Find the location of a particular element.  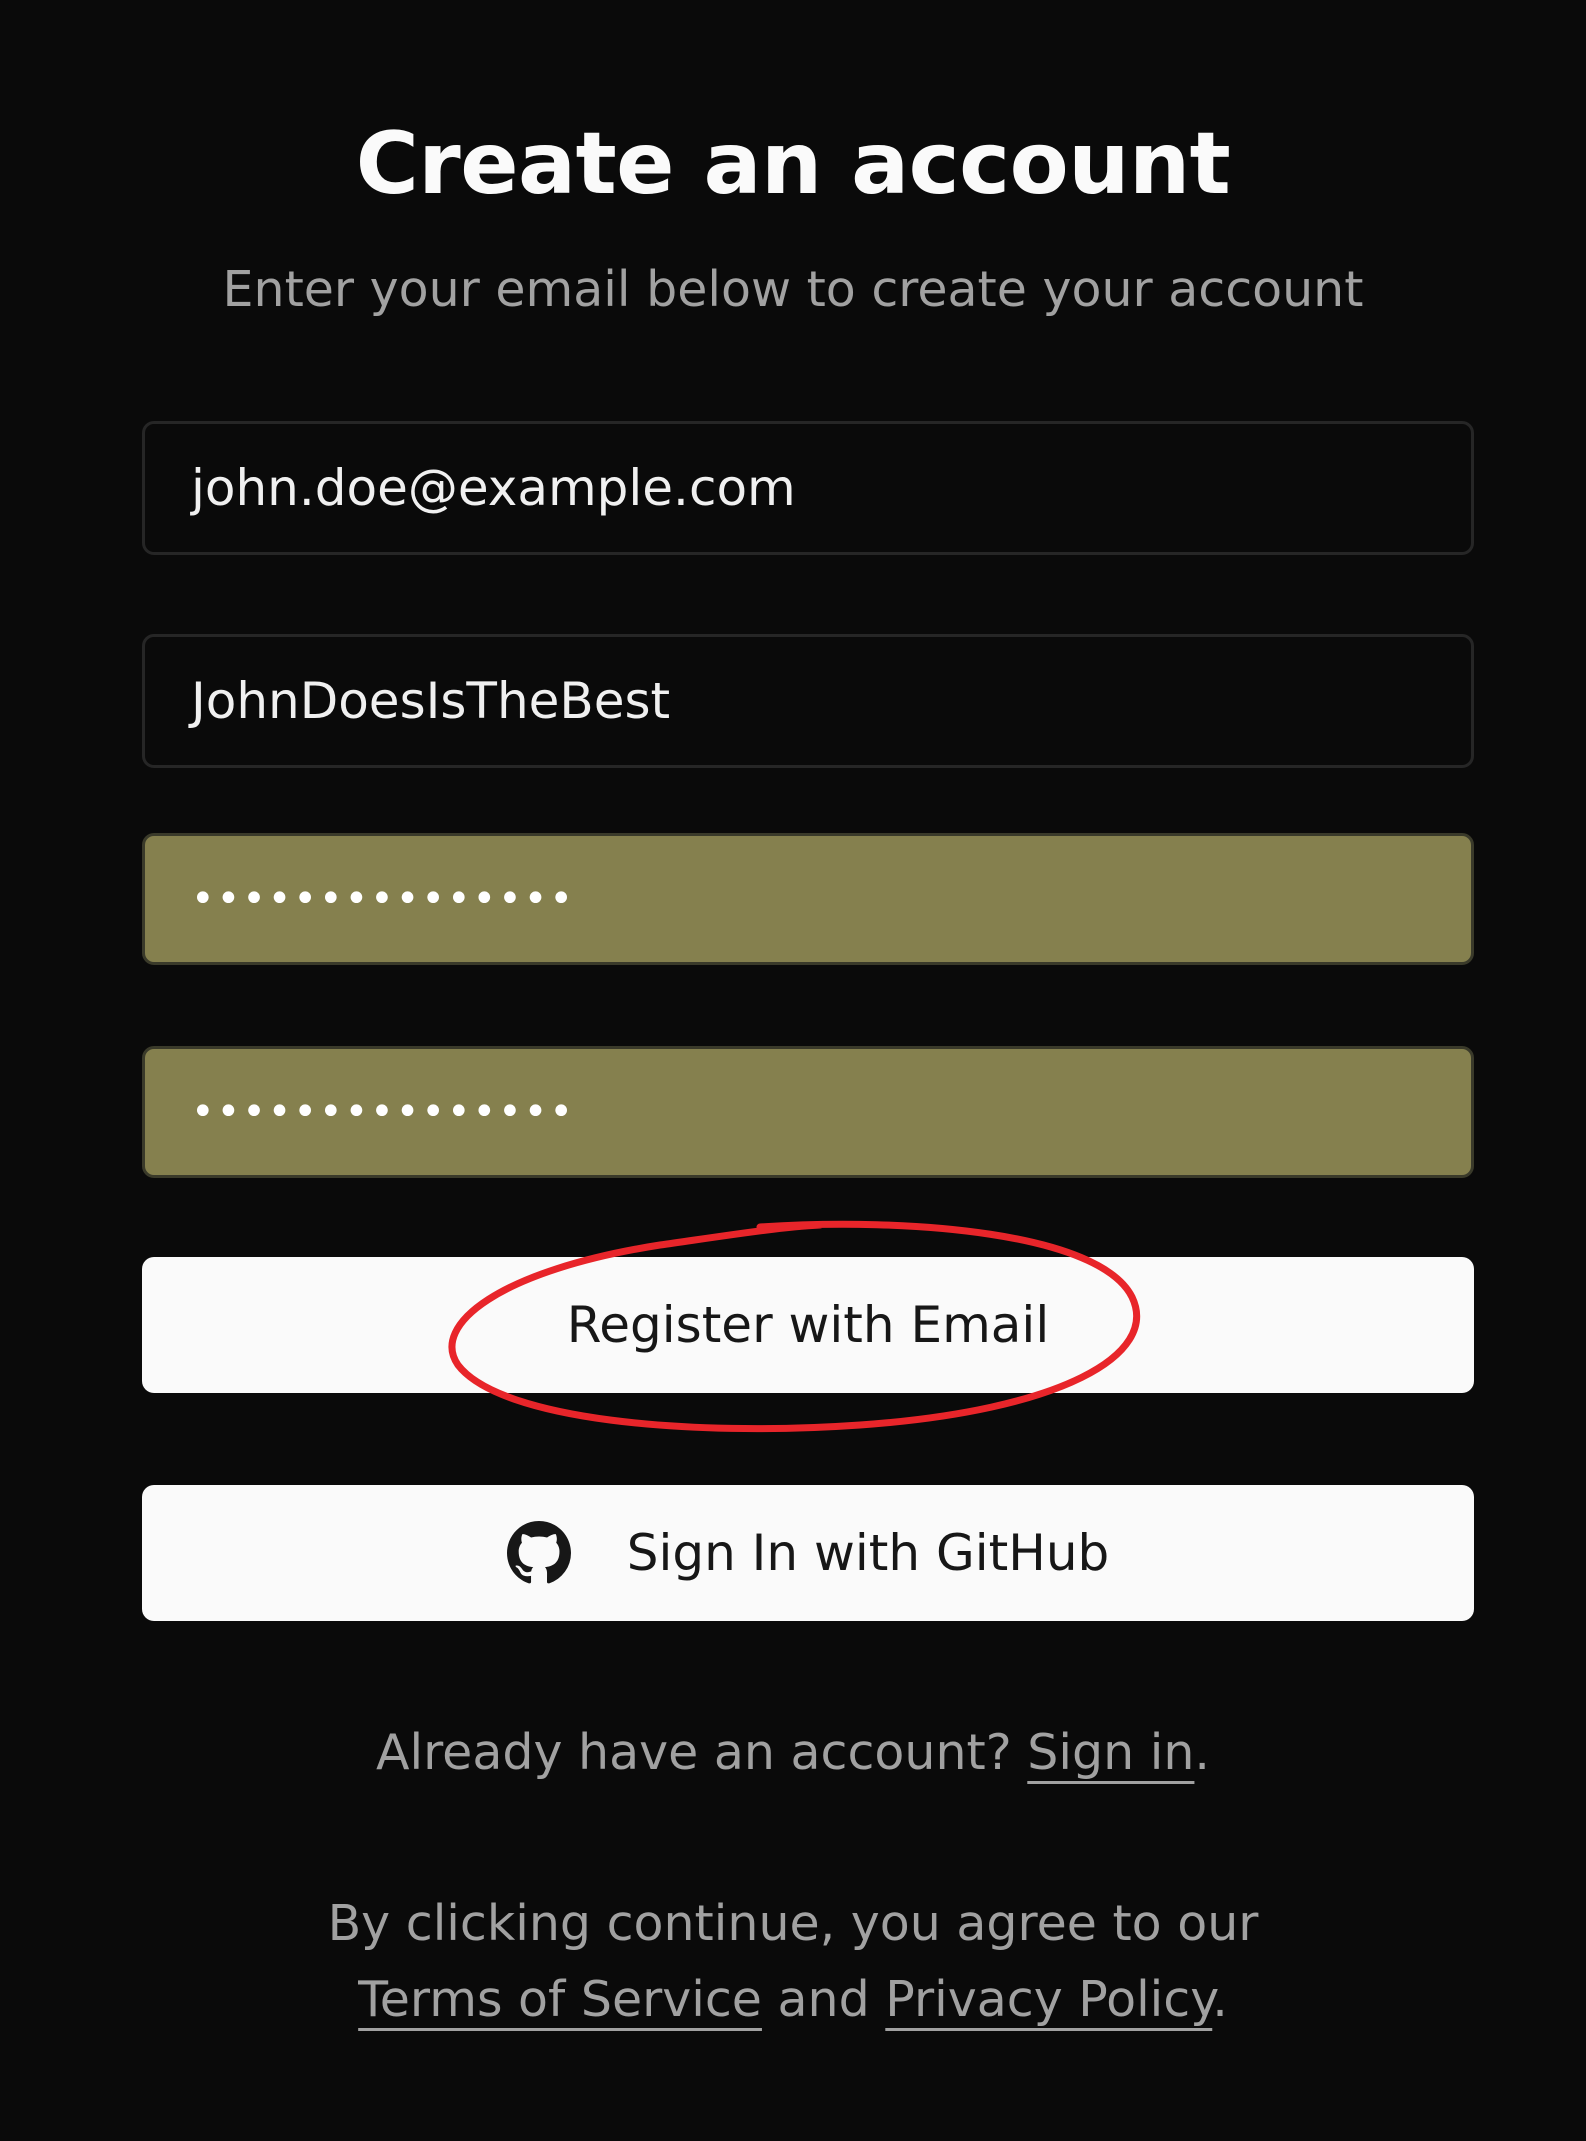

confirm-password-field: ••••••••••••••• is located at coordinates (808, 1112).